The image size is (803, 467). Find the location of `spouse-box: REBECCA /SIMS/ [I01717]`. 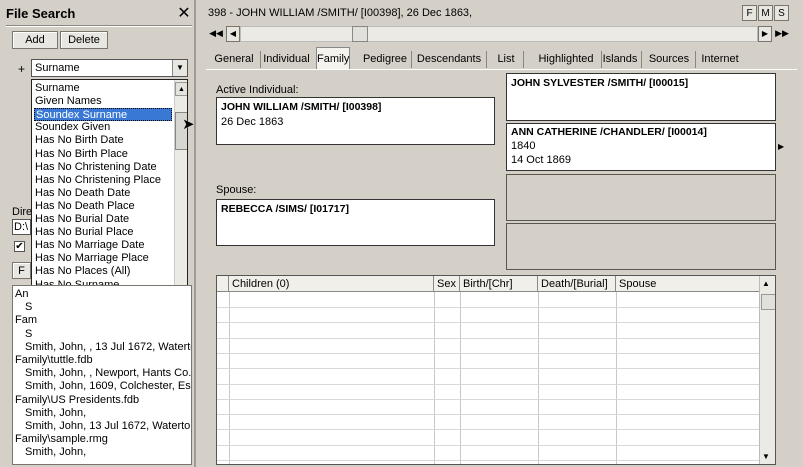

spouse-box: REBECCA /SIMS/ [I01717] is located at coordinates (355, 222).